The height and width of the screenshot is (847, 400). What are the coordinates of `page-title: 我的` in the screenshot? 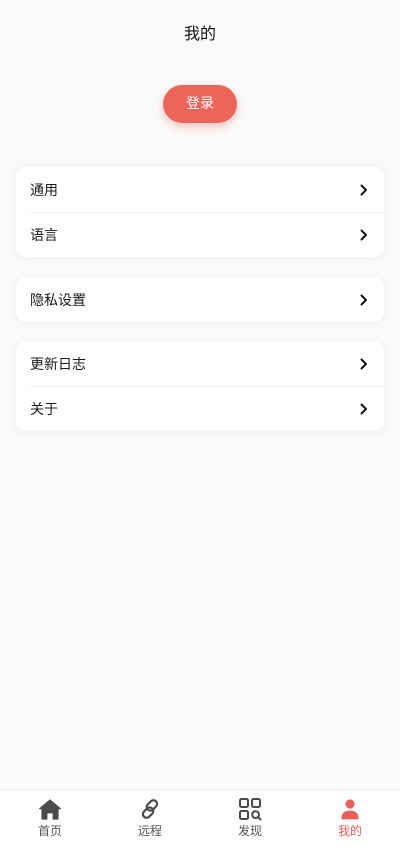 It's located at (199, 33).